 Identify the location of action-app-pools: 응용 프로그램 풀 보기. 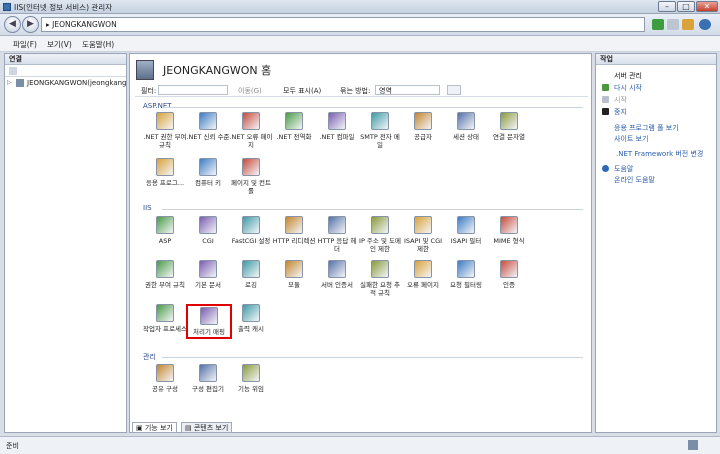
(646, 128).